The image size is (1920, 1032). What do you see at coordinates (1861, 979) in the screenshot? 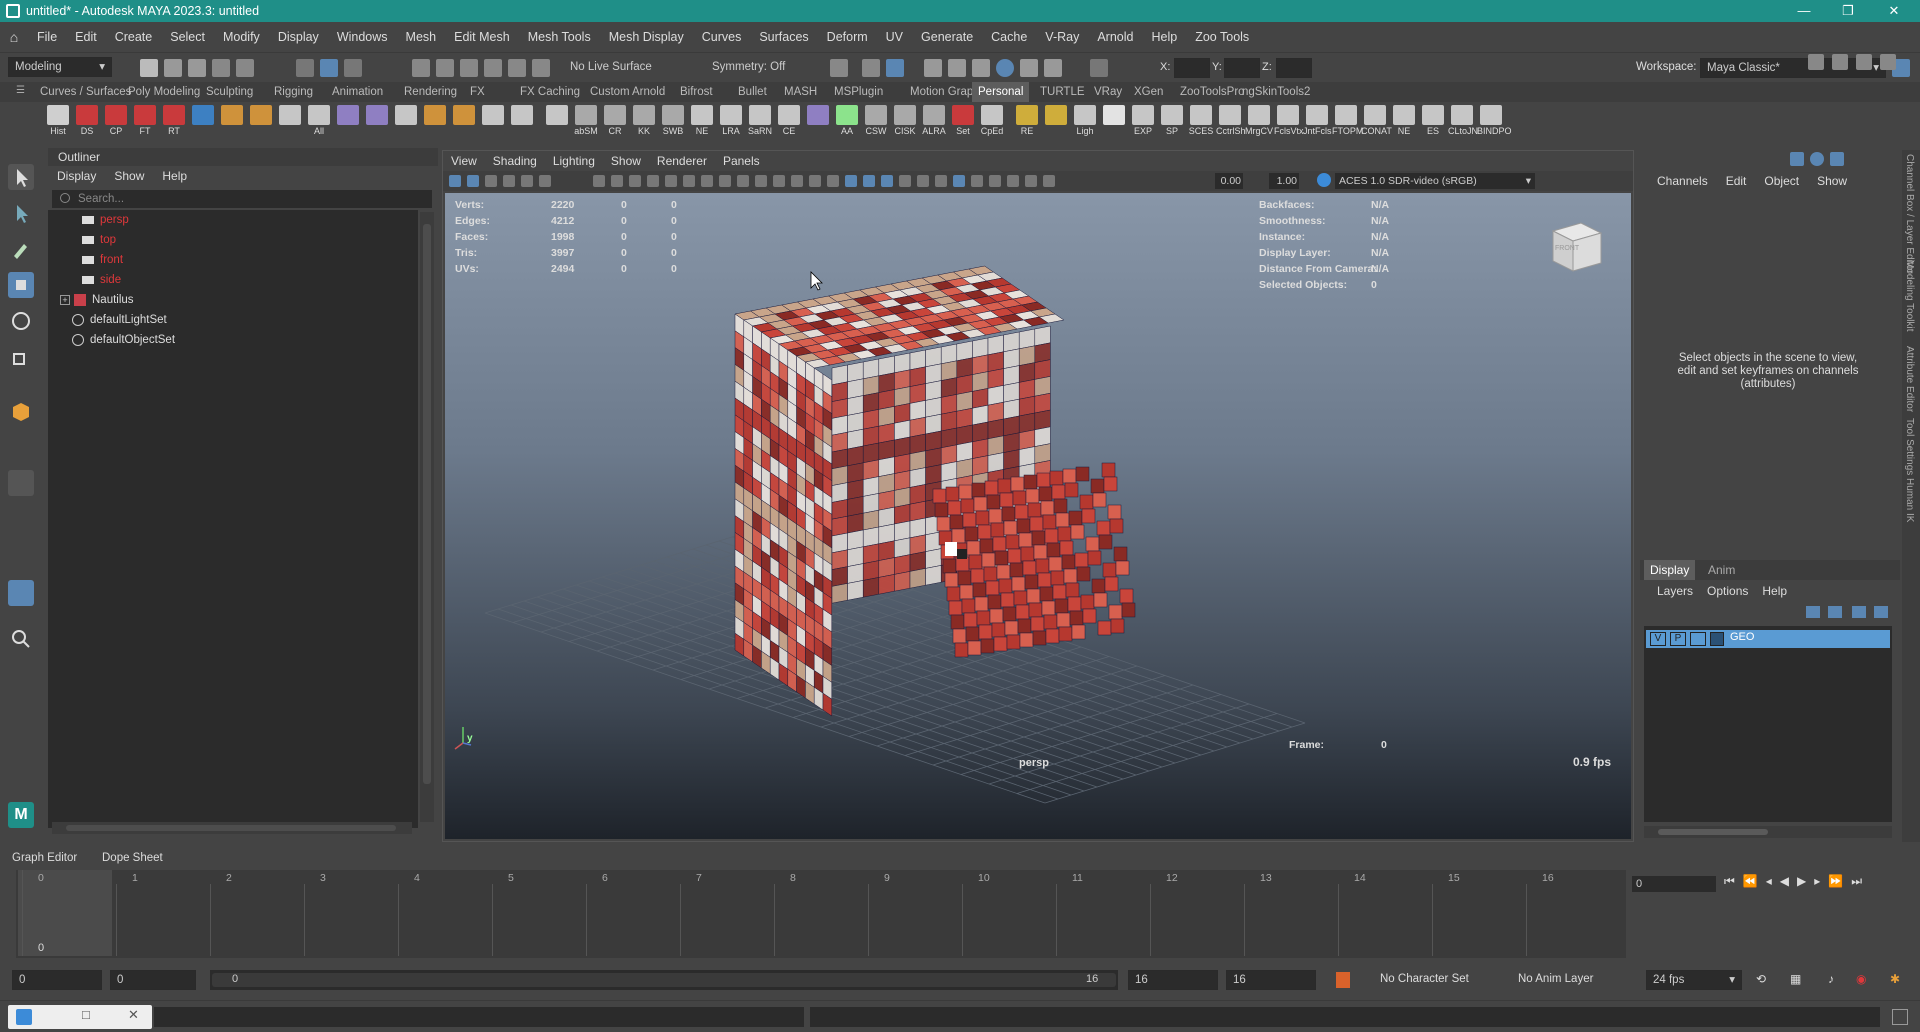
I see `stop-record-icon: ◉` at bounding box center [1861, 979].